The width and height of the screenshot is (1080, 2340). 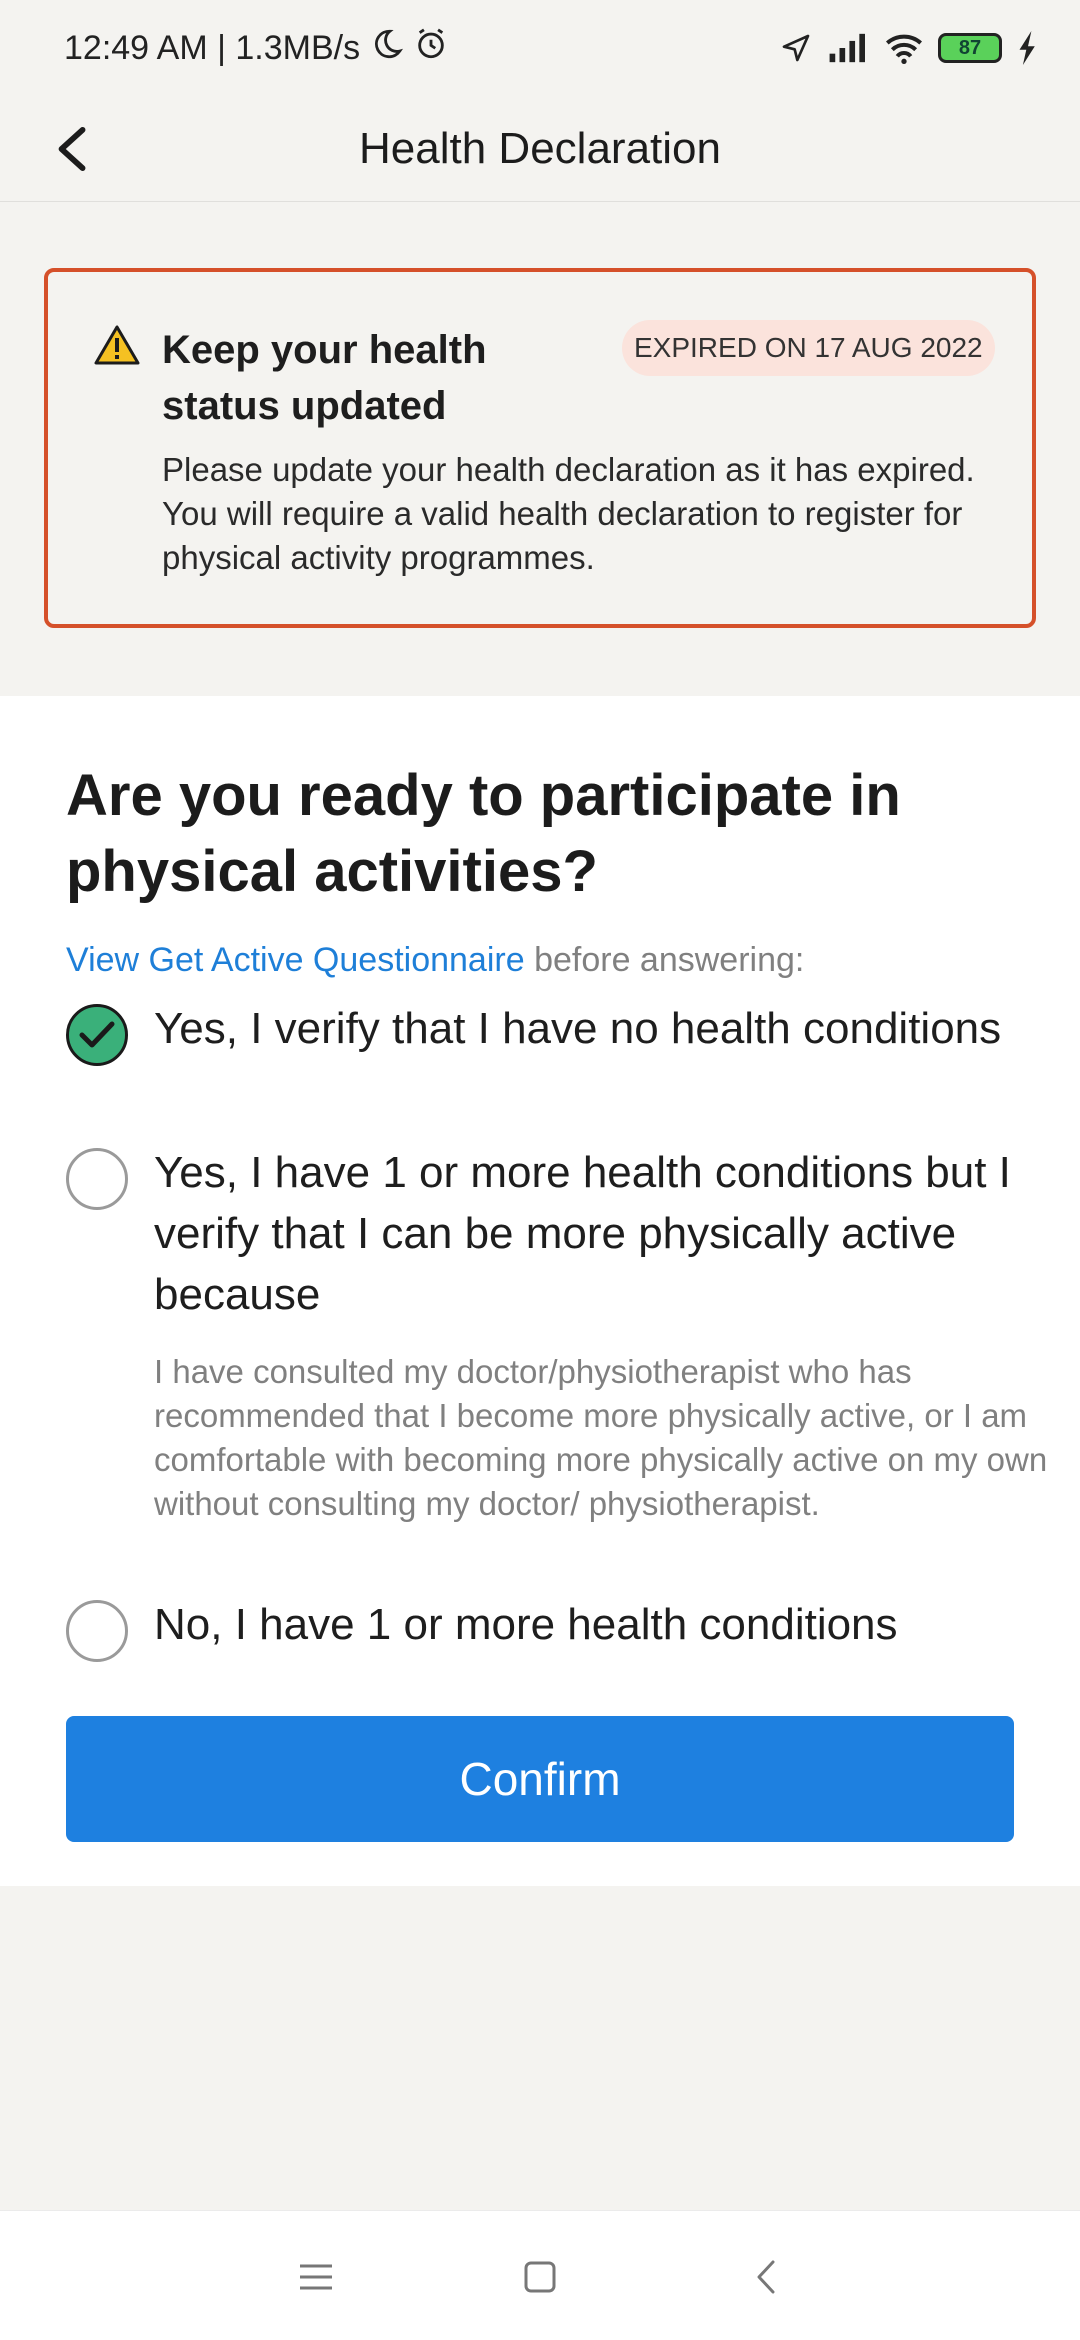 I want to click on status-left: 12:49 AM | 1.3MB/s, so click(x=256, y=48).